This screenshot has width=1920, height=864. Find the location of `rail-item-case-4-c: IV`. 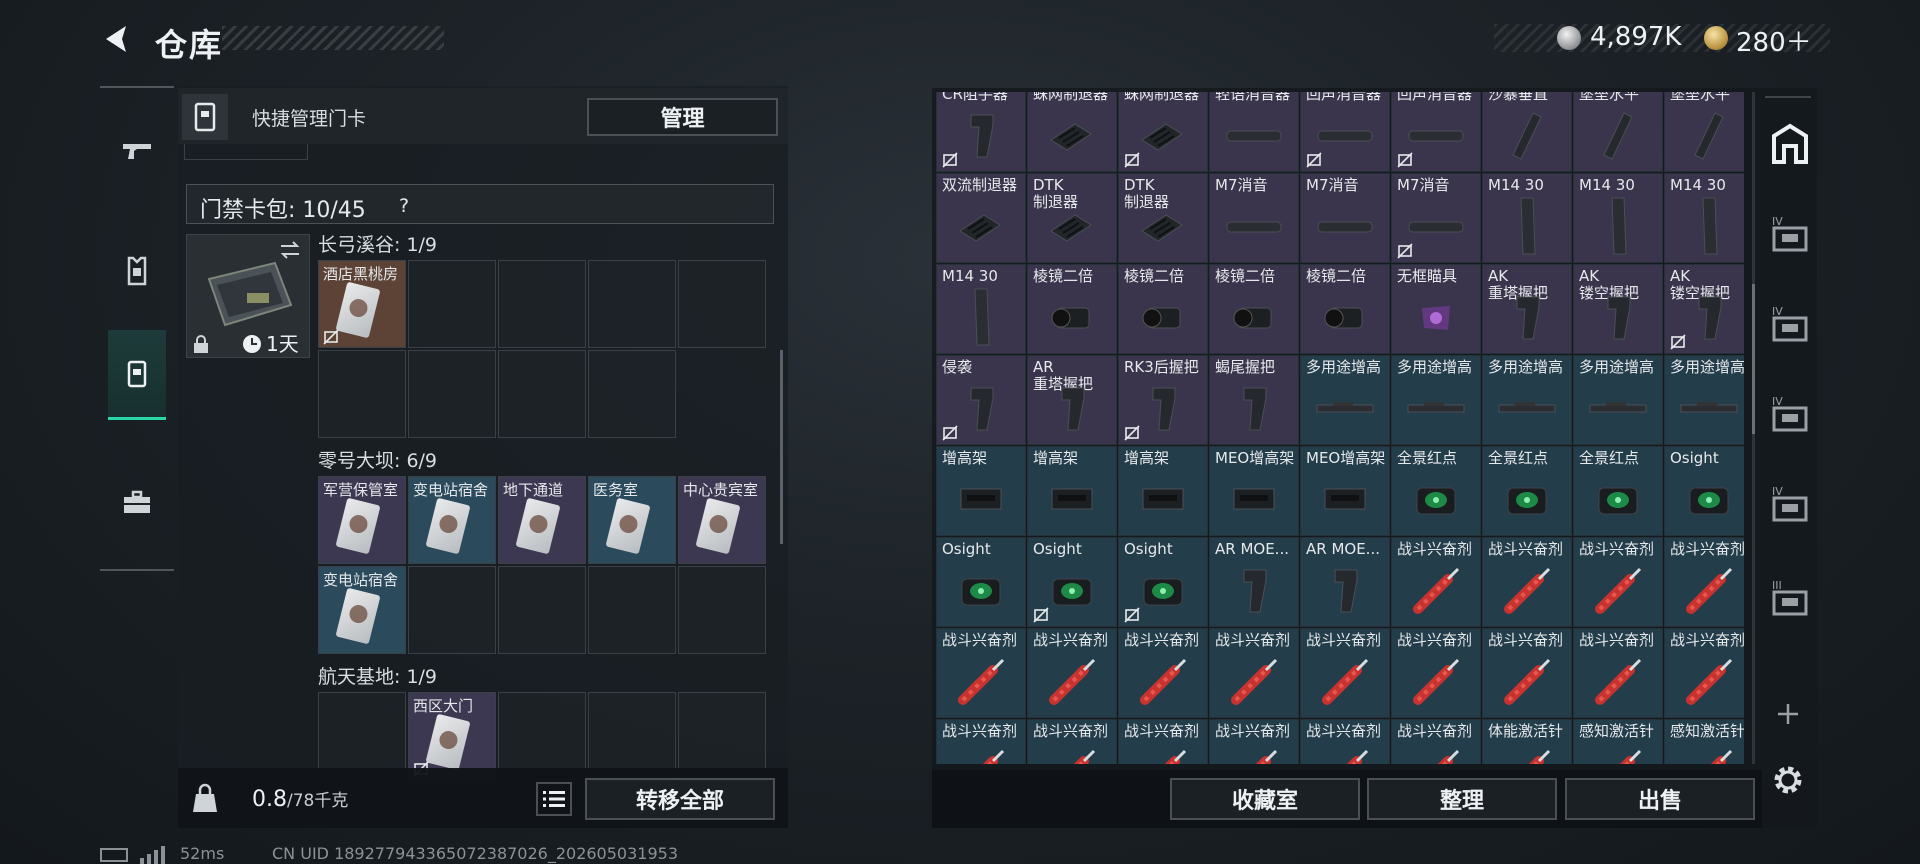

rail-item-case-4-c: IV is located at coordinates (1790, 416).